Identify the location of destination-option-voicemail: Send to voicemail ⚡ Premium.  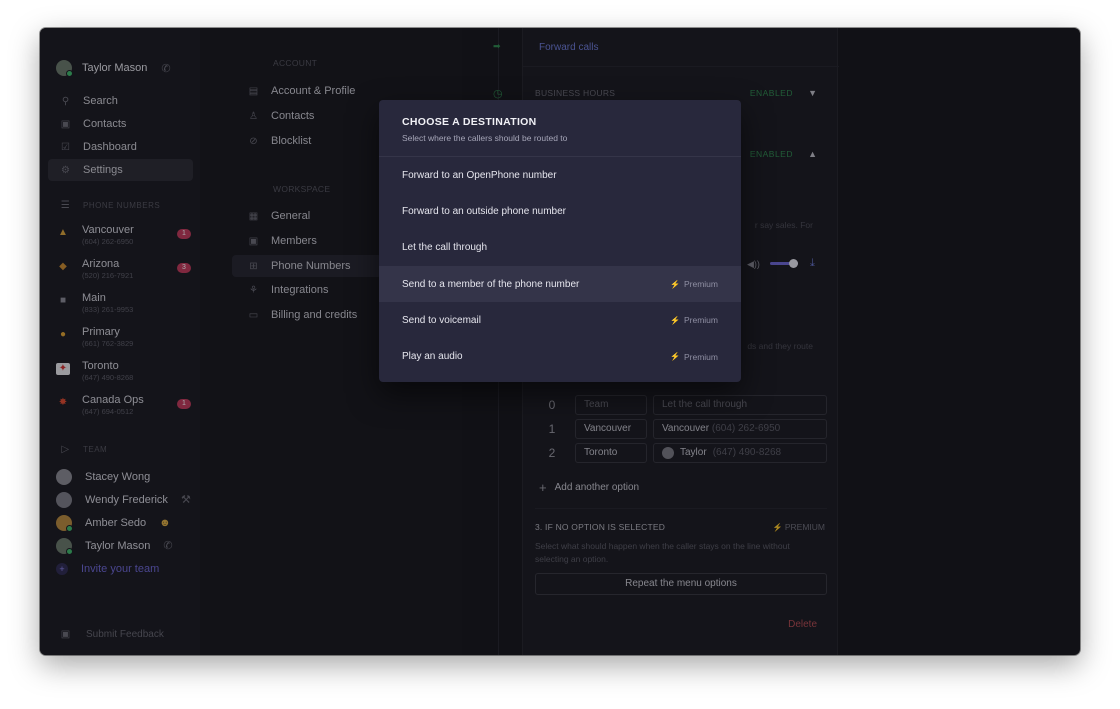
(560, 320).